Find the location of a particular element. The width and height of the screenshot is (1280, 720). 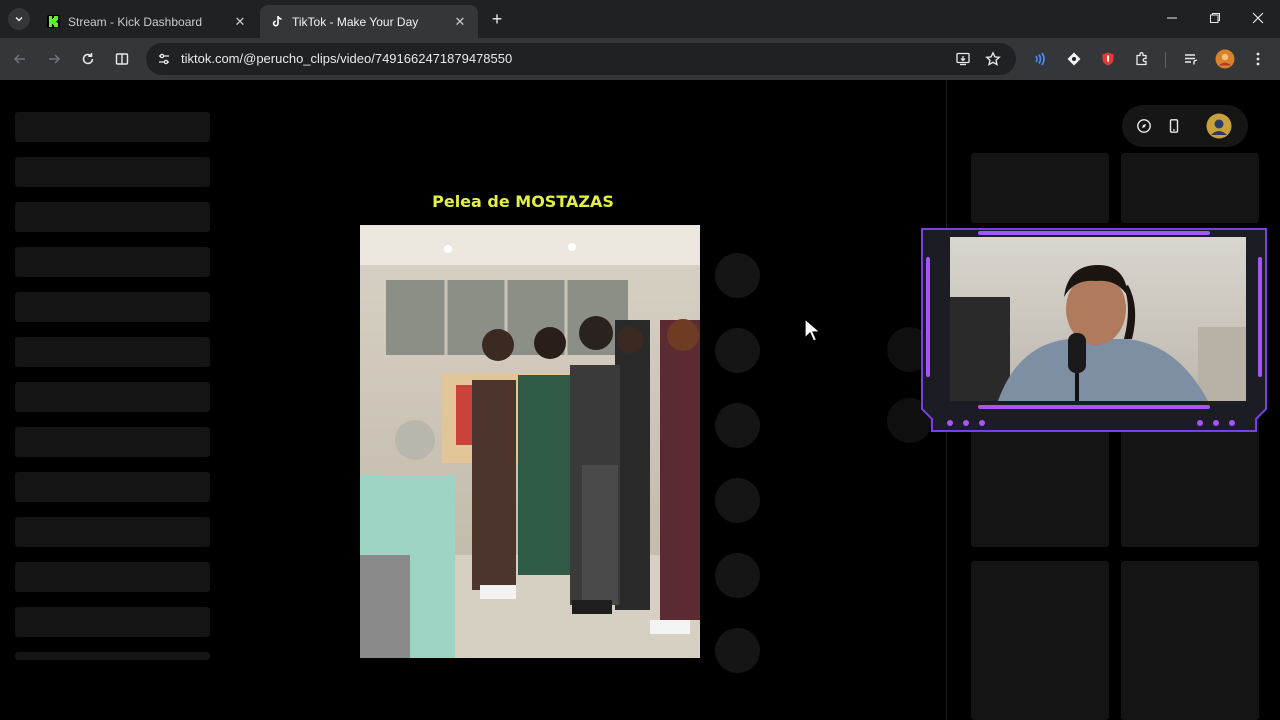

forward-button is located at coordinates (54, 59).